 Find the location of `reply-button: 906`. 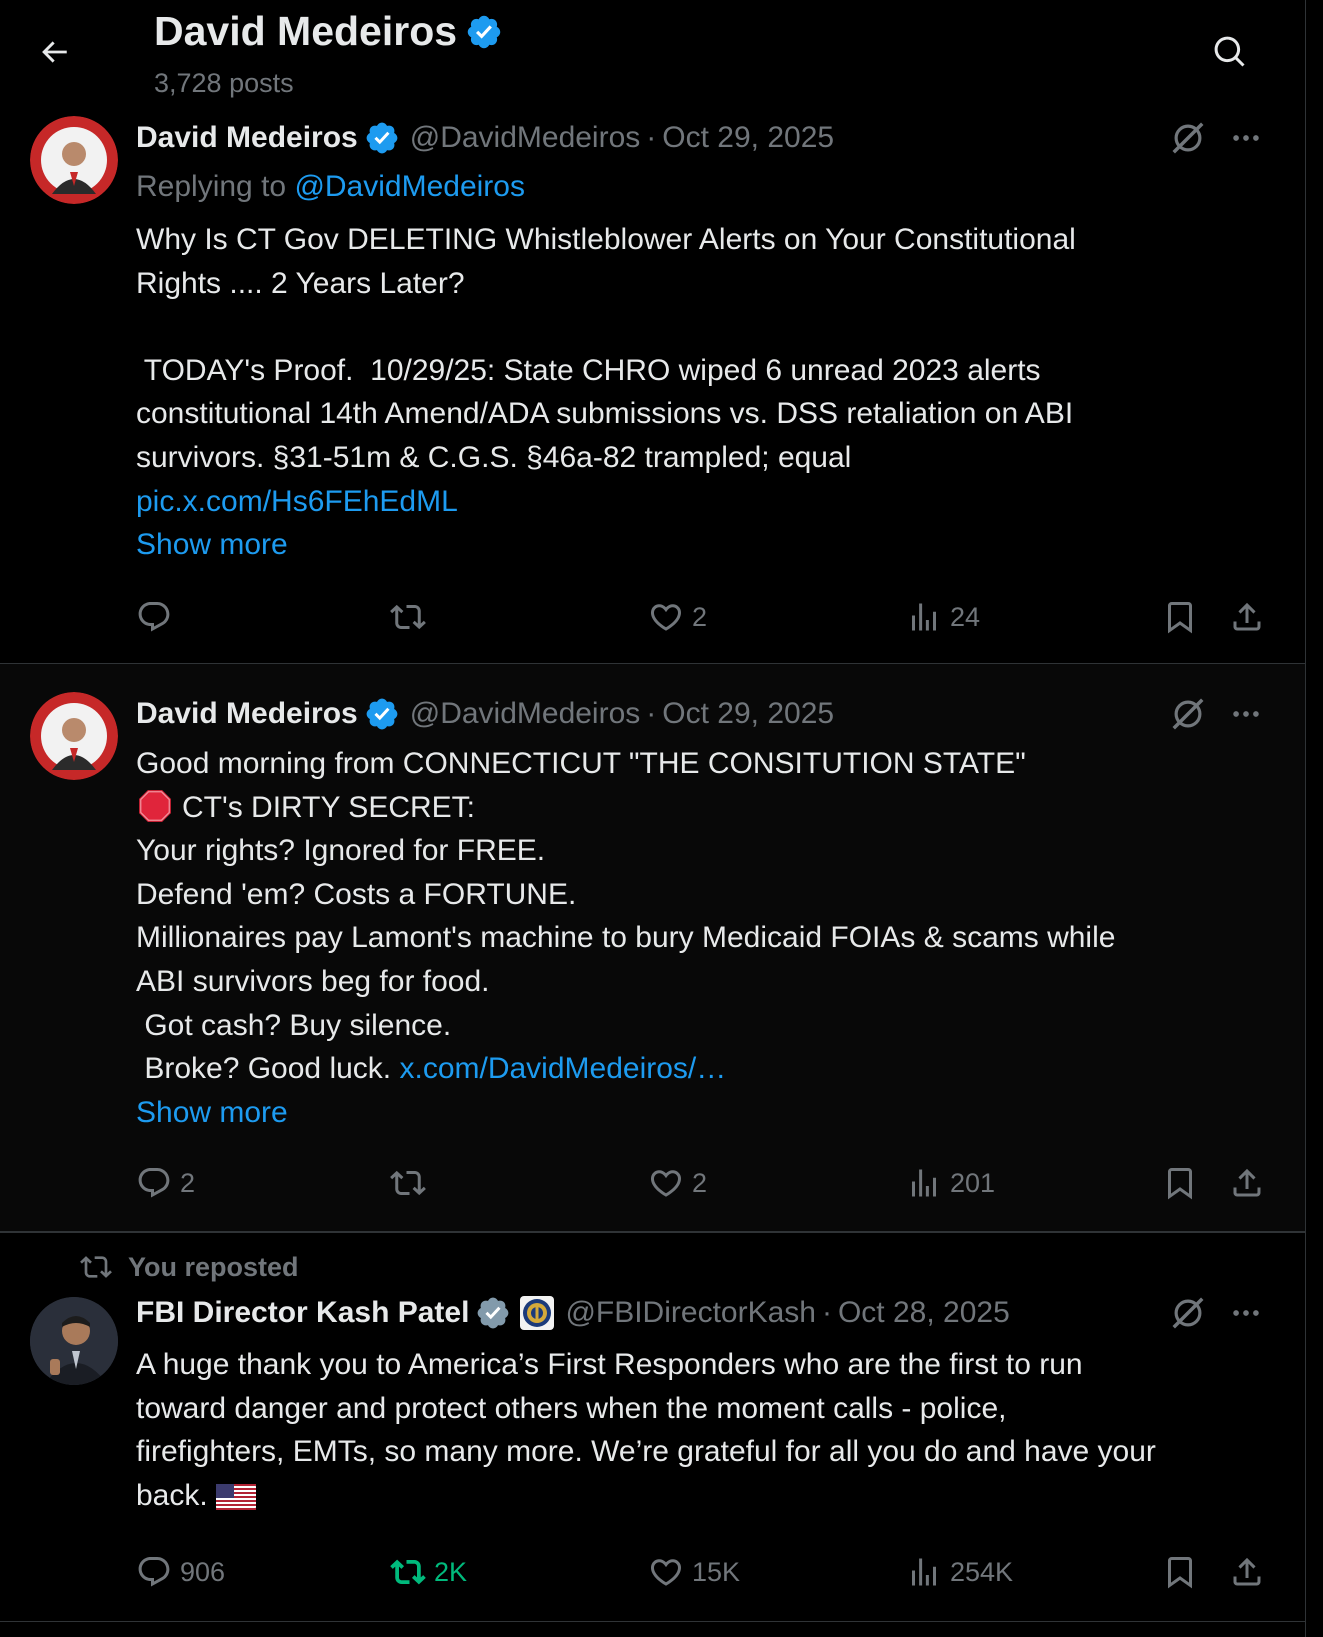

reply-button: 906 is located at coordinates (180, 1572).